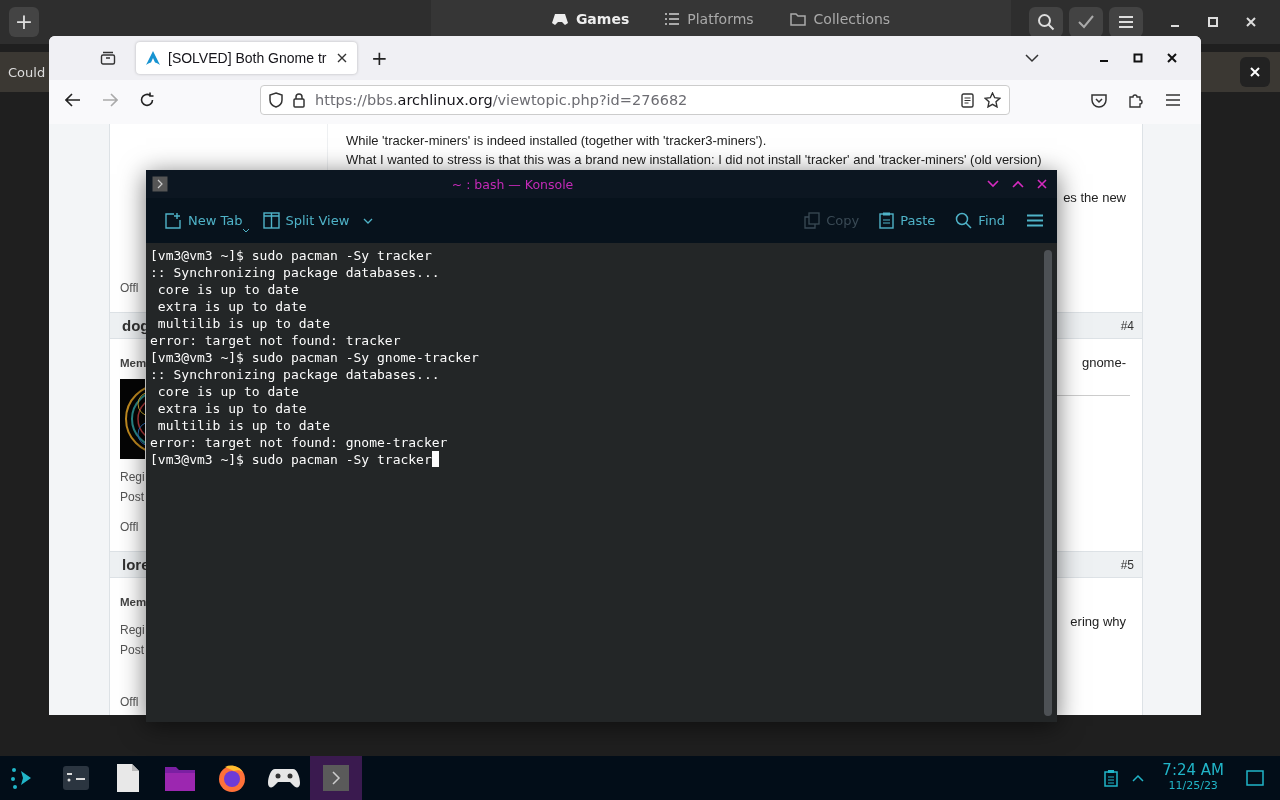 Image resolution: width=1280 pixels, height=800 pixels. I want to click on show-desktop-icon, so click(1255, 778).